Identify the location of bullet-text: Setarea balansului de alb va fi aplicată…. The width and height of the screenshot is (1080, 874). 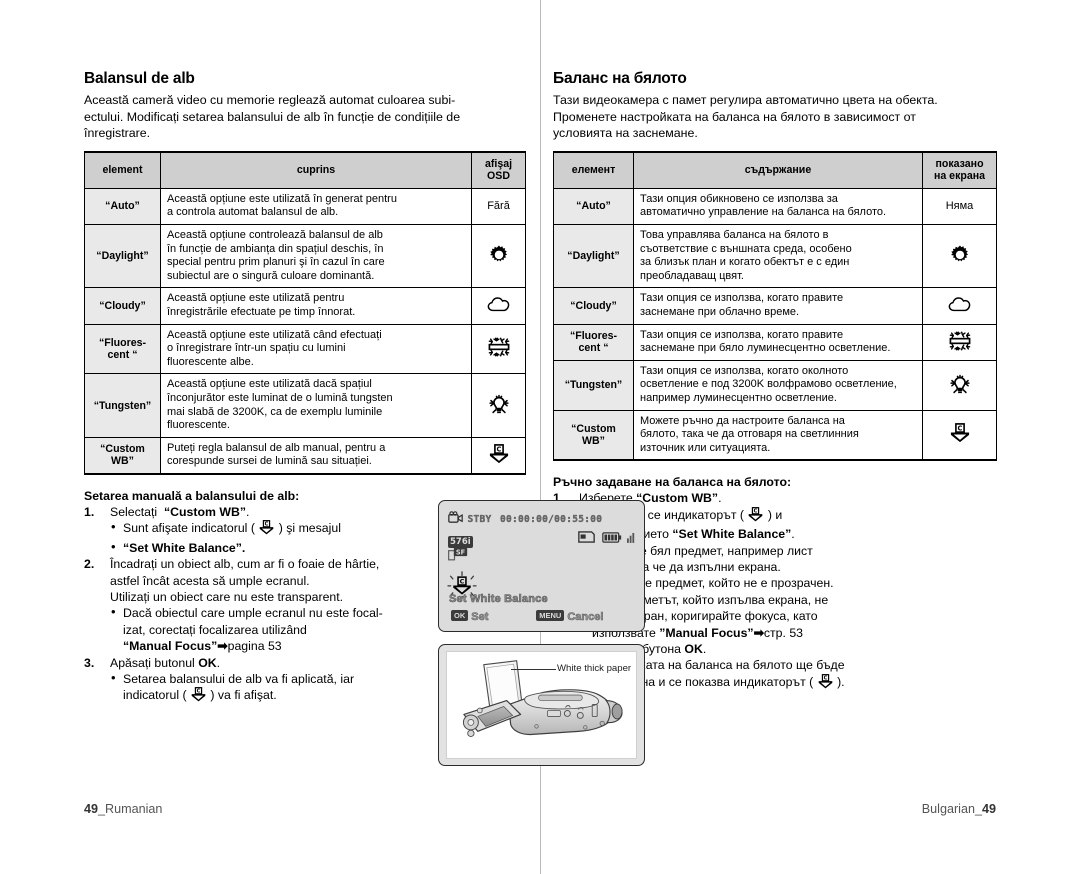
(239, 678).